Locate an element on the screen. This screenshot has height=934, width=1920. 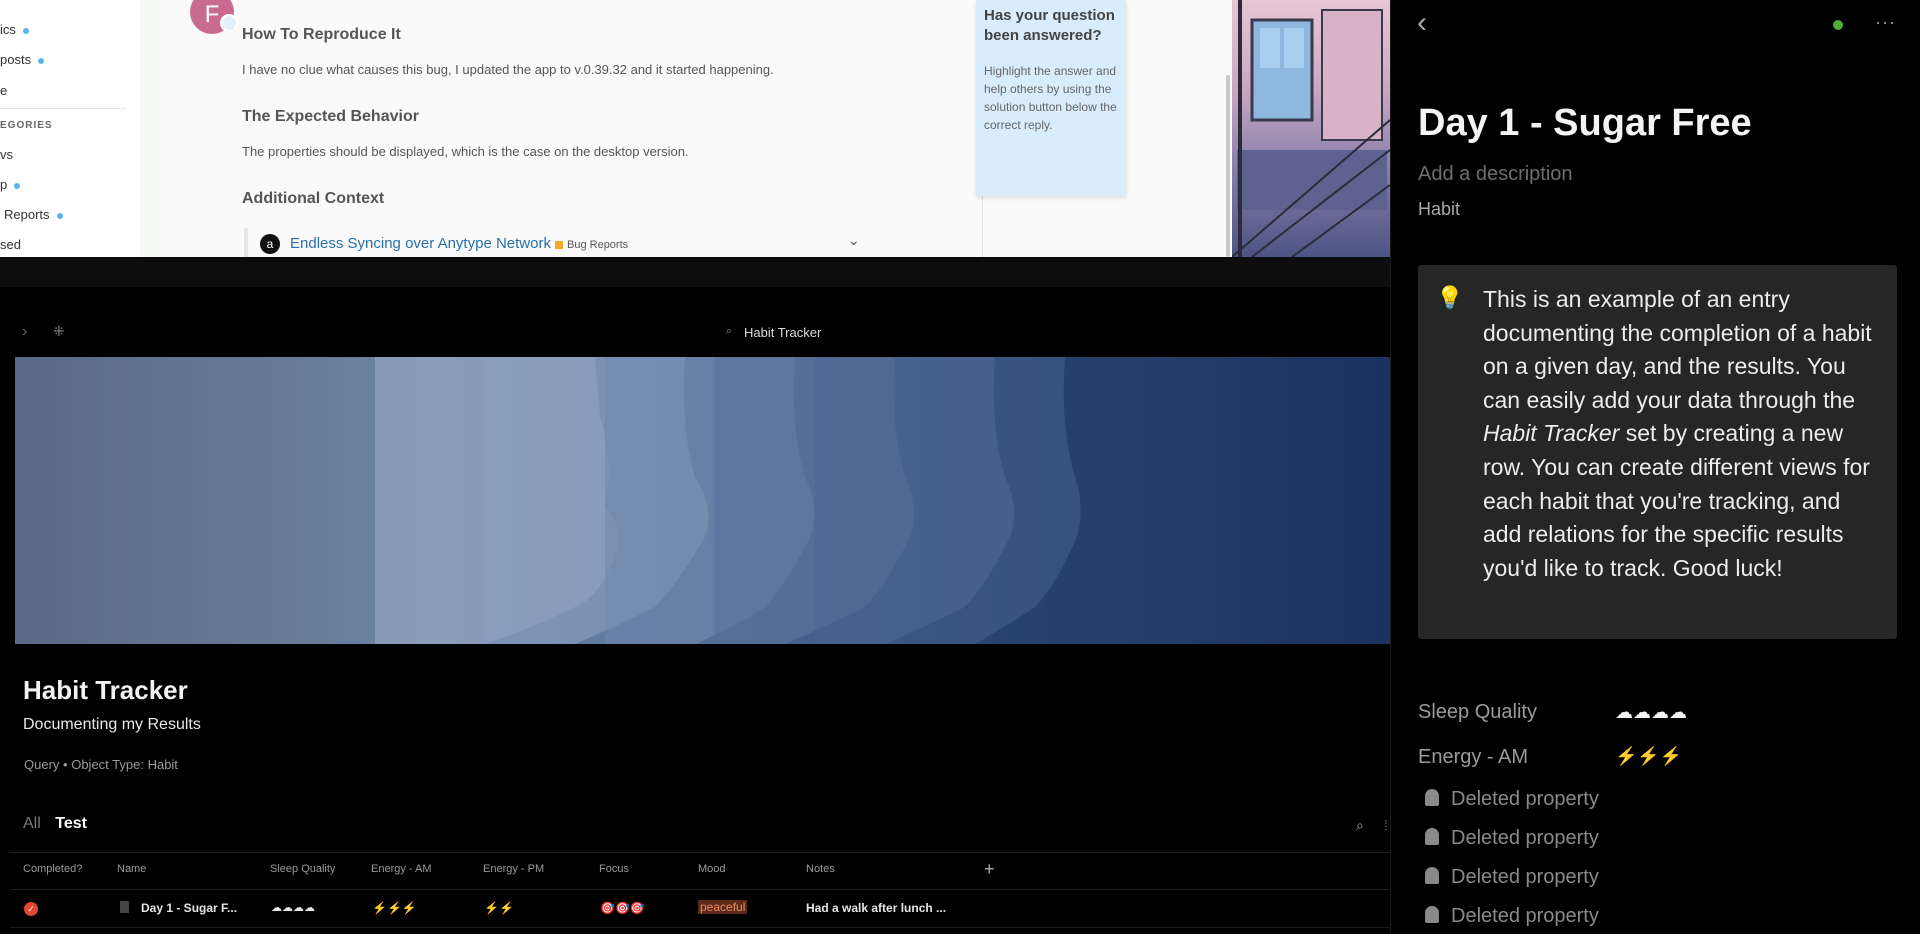
callout-text-italic: Habit Tracker is located at coordinates (1551, 433).